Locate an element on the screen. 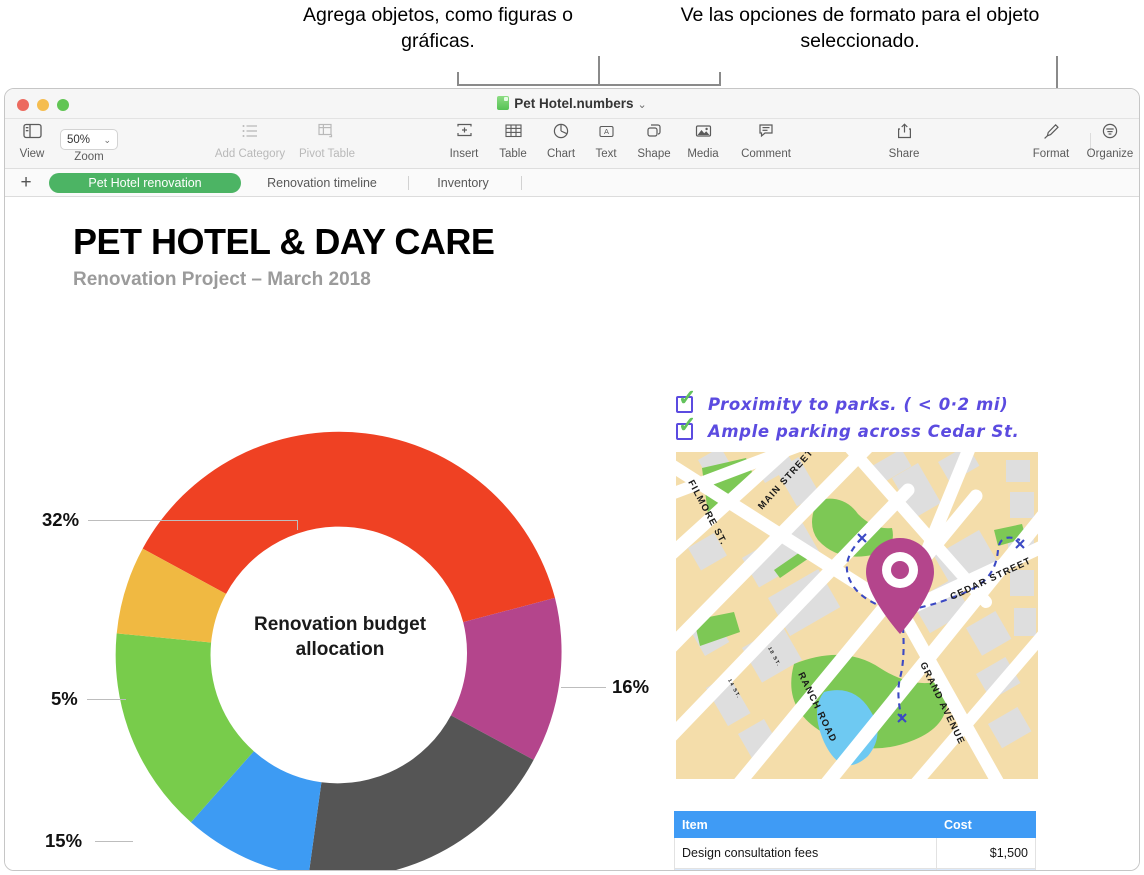  leader-line-cabinetry is located at coordinates (193, 520).